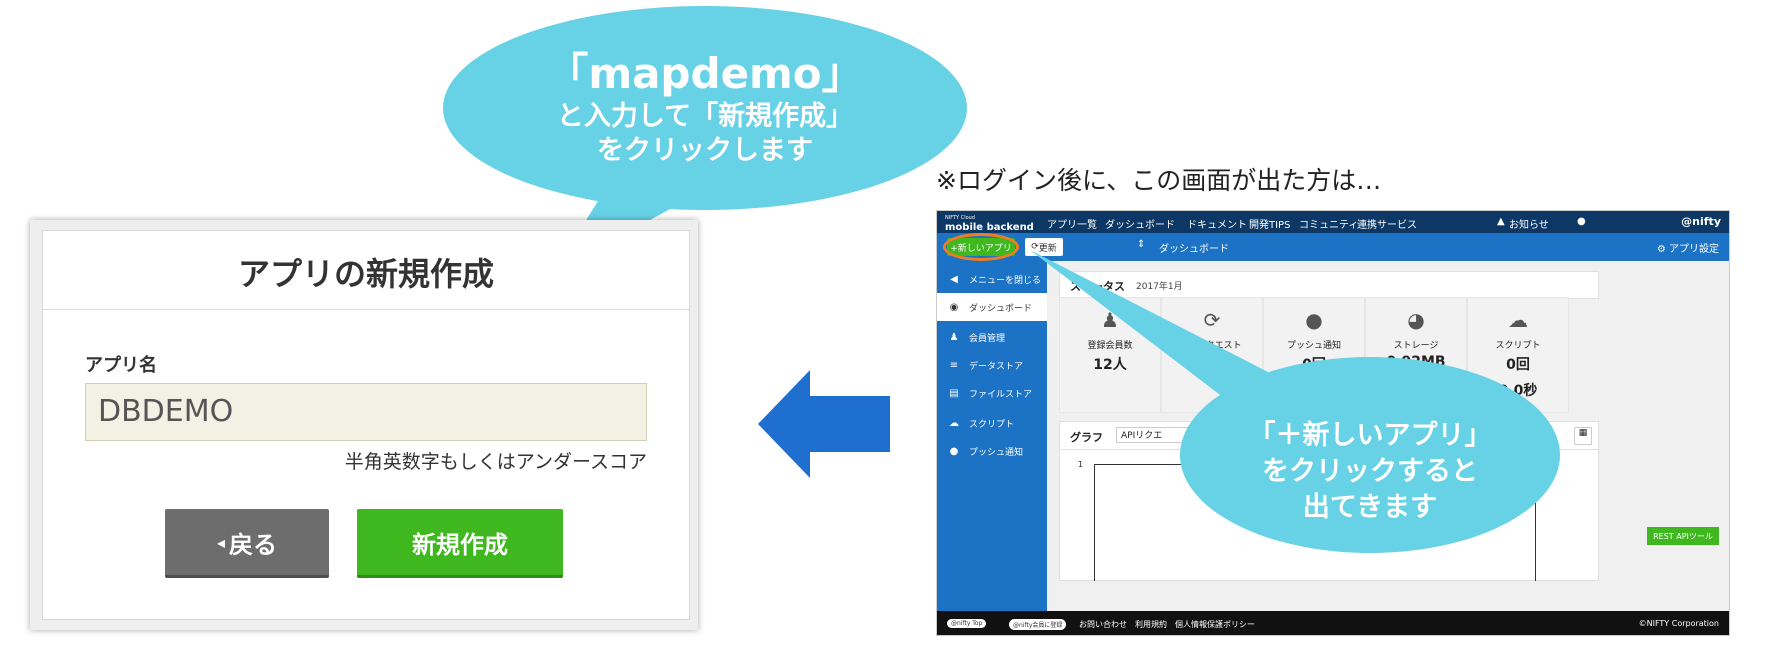 The width and height of the screenshot is (1766, 670). Describe the element at coordinates (1149, 327) in the screenshot. I see `bubble-right-tail` at that location.